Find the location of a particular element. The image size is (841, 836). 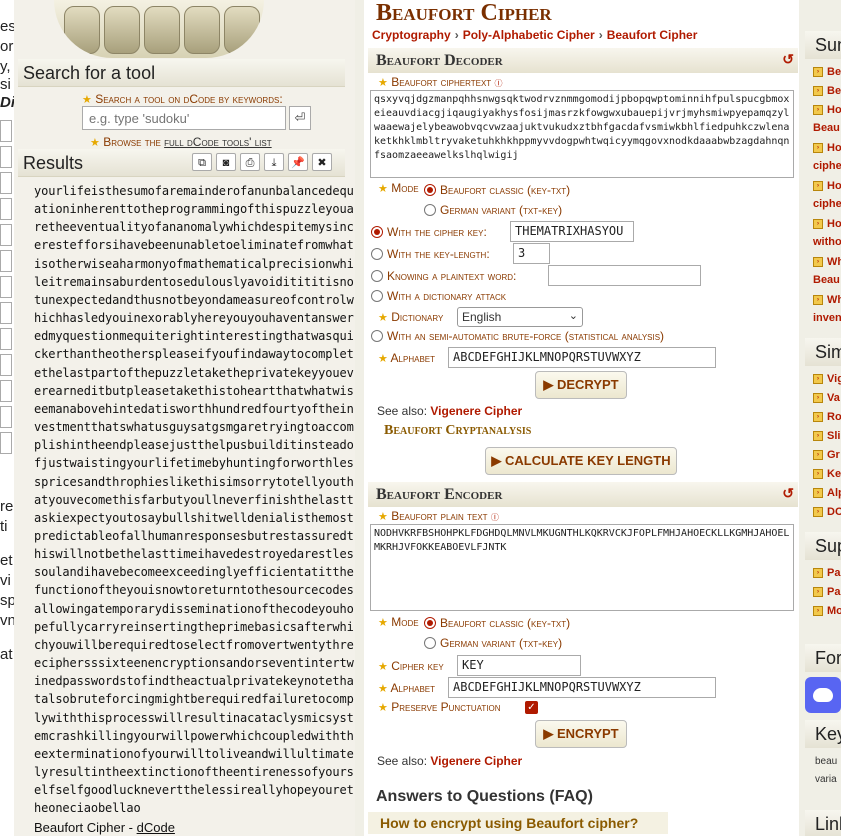

encoder-mode-classic-label: Beaufort classic (key-txt) is located at coordinates (505, 623).